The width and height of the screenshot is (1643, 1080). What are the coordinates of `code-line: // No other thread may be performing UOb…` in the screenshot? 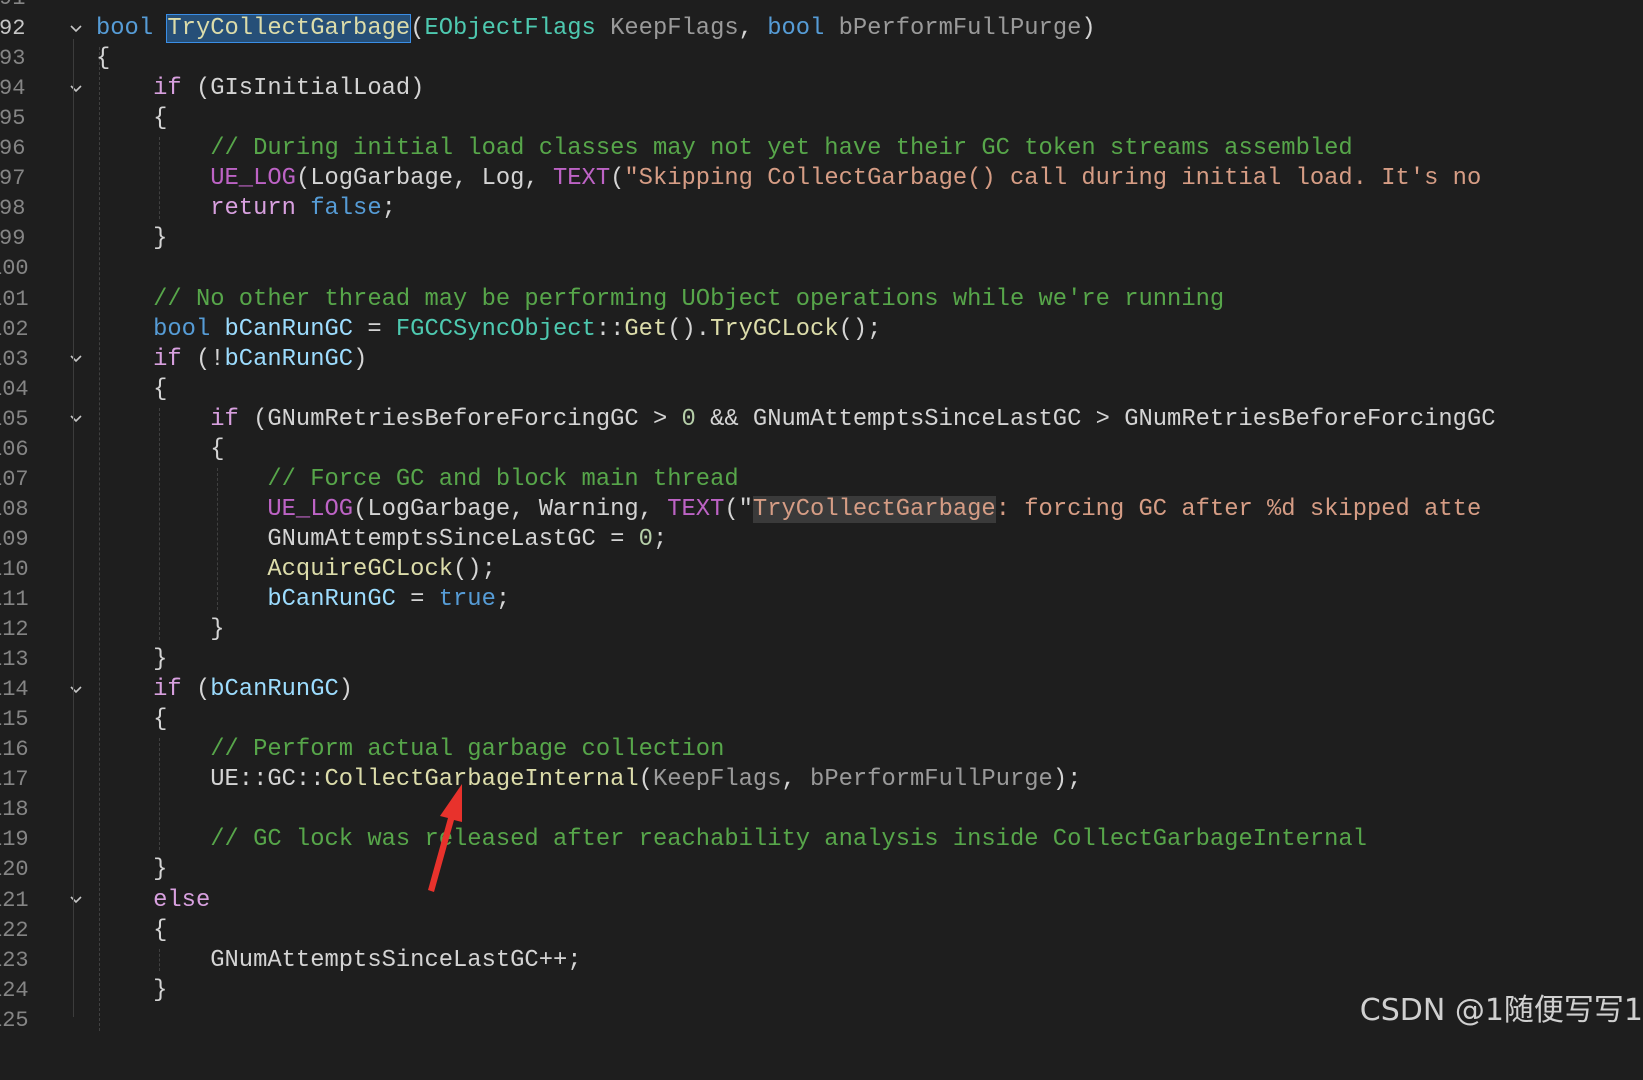 It's located at (660, 300).